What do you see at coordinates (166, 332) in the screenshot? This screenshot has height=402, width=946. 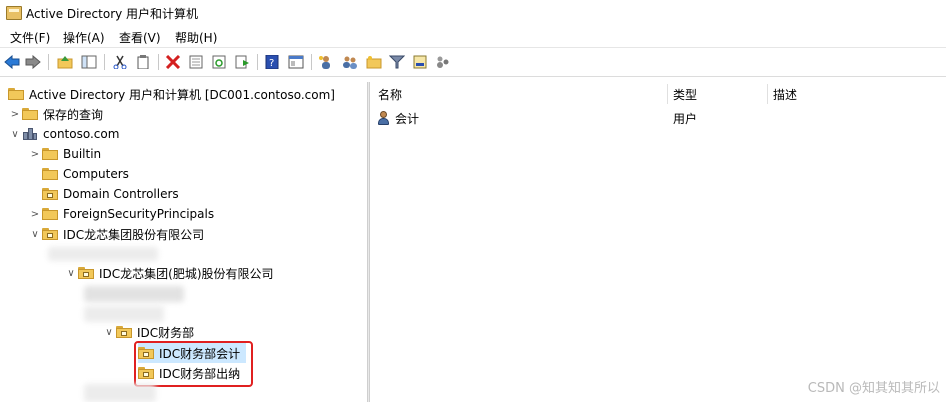 I see `tree-item-label: IDC财务部` at bounding box center [166, 332].